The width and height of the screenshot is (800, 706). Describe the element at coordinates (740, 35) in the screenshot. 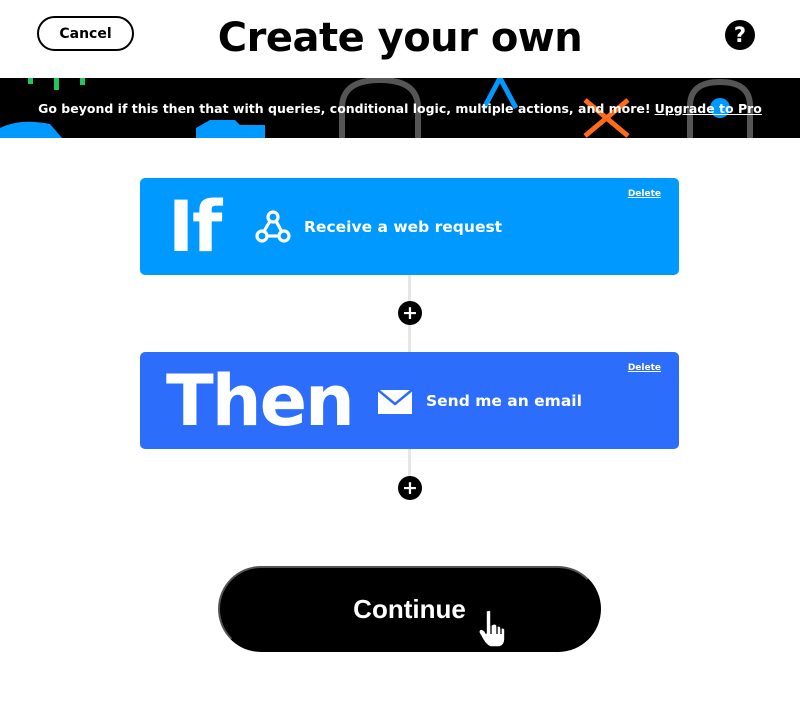

I see `help-icon: ?` at that location.